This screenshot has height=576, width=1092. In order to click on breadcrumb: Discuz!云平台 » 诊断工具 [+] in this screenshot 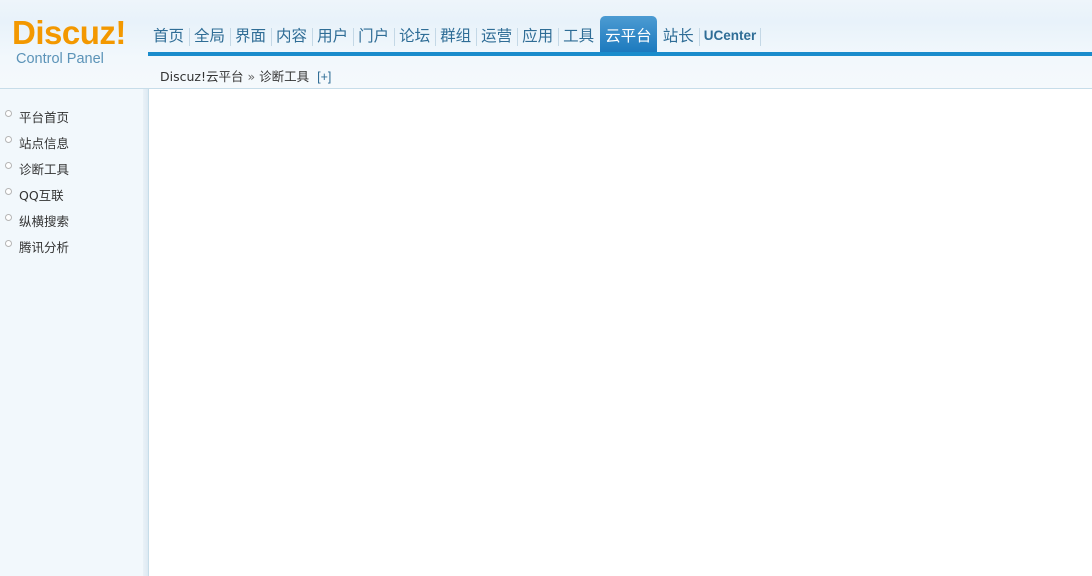, I will do `click(245, 75)`.